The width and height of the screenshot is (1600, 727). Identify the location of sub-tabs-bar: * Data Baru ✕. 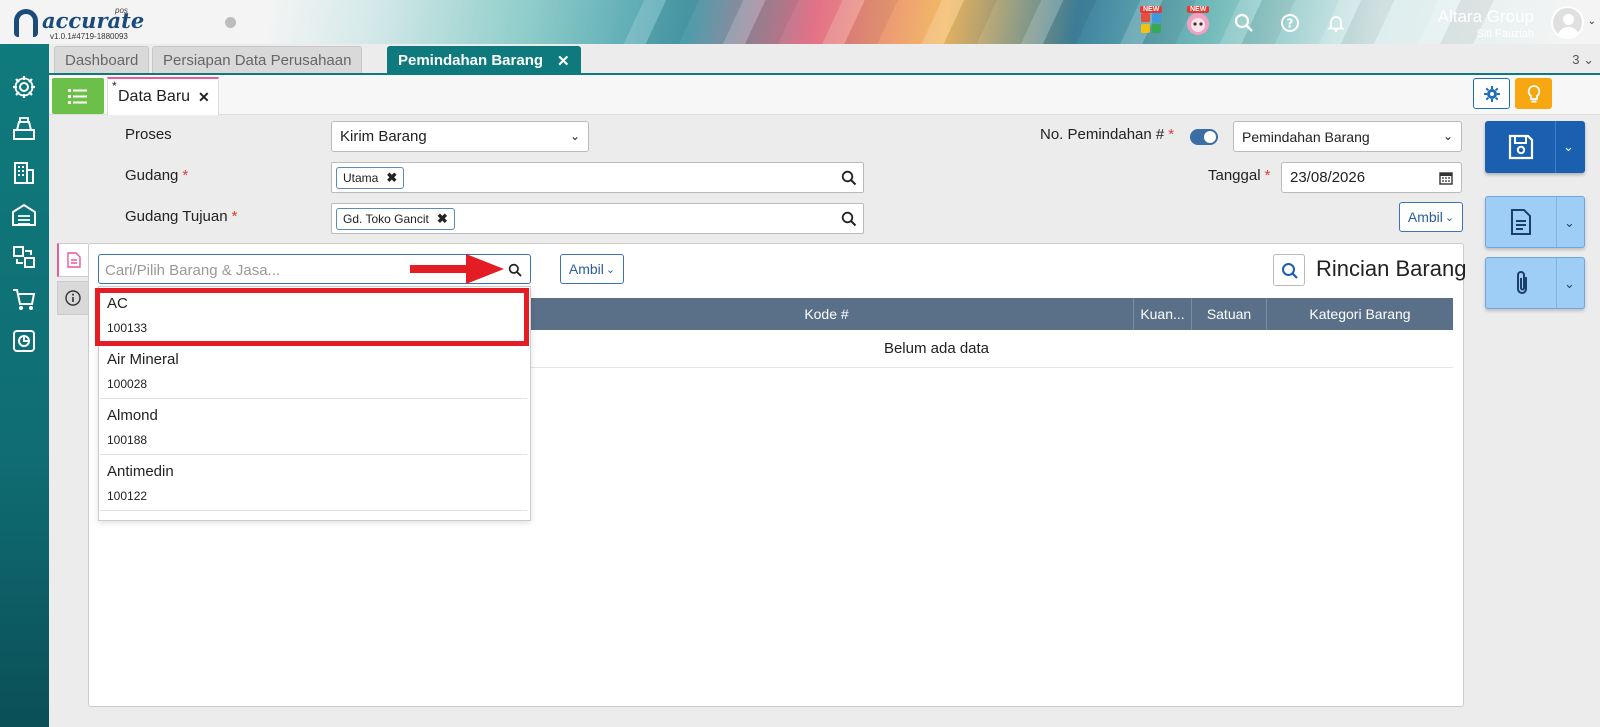
(824, 95).